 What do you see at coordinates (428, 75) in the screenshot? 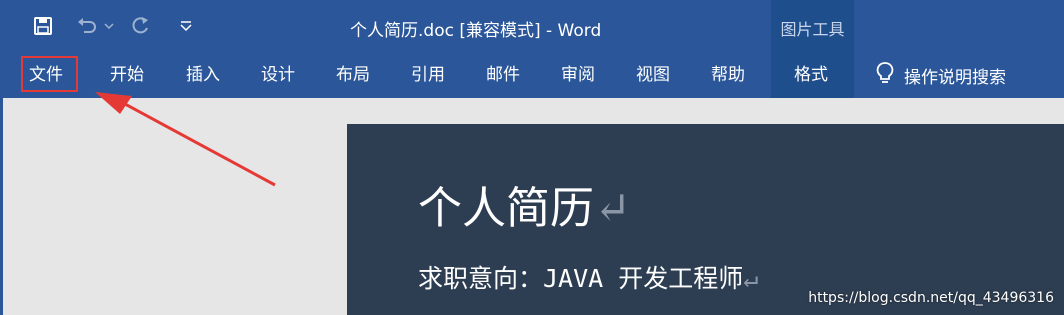
I see `tab-references: 引用` at bounding box center [428, 75].